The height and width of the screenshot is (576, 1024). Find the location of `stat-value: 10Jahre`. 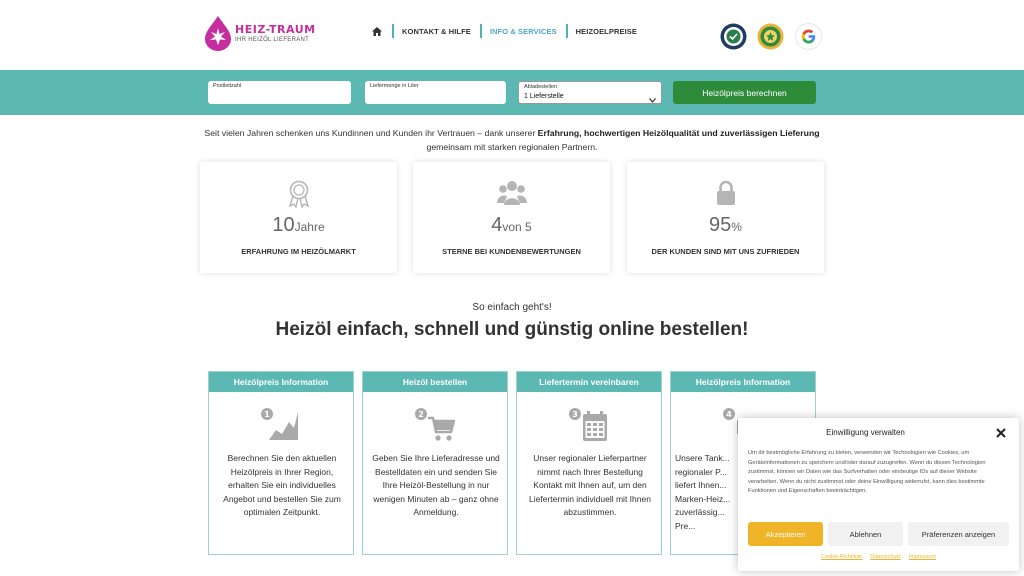

stat-value: 10Jahre is located at coordinates (298, 225).